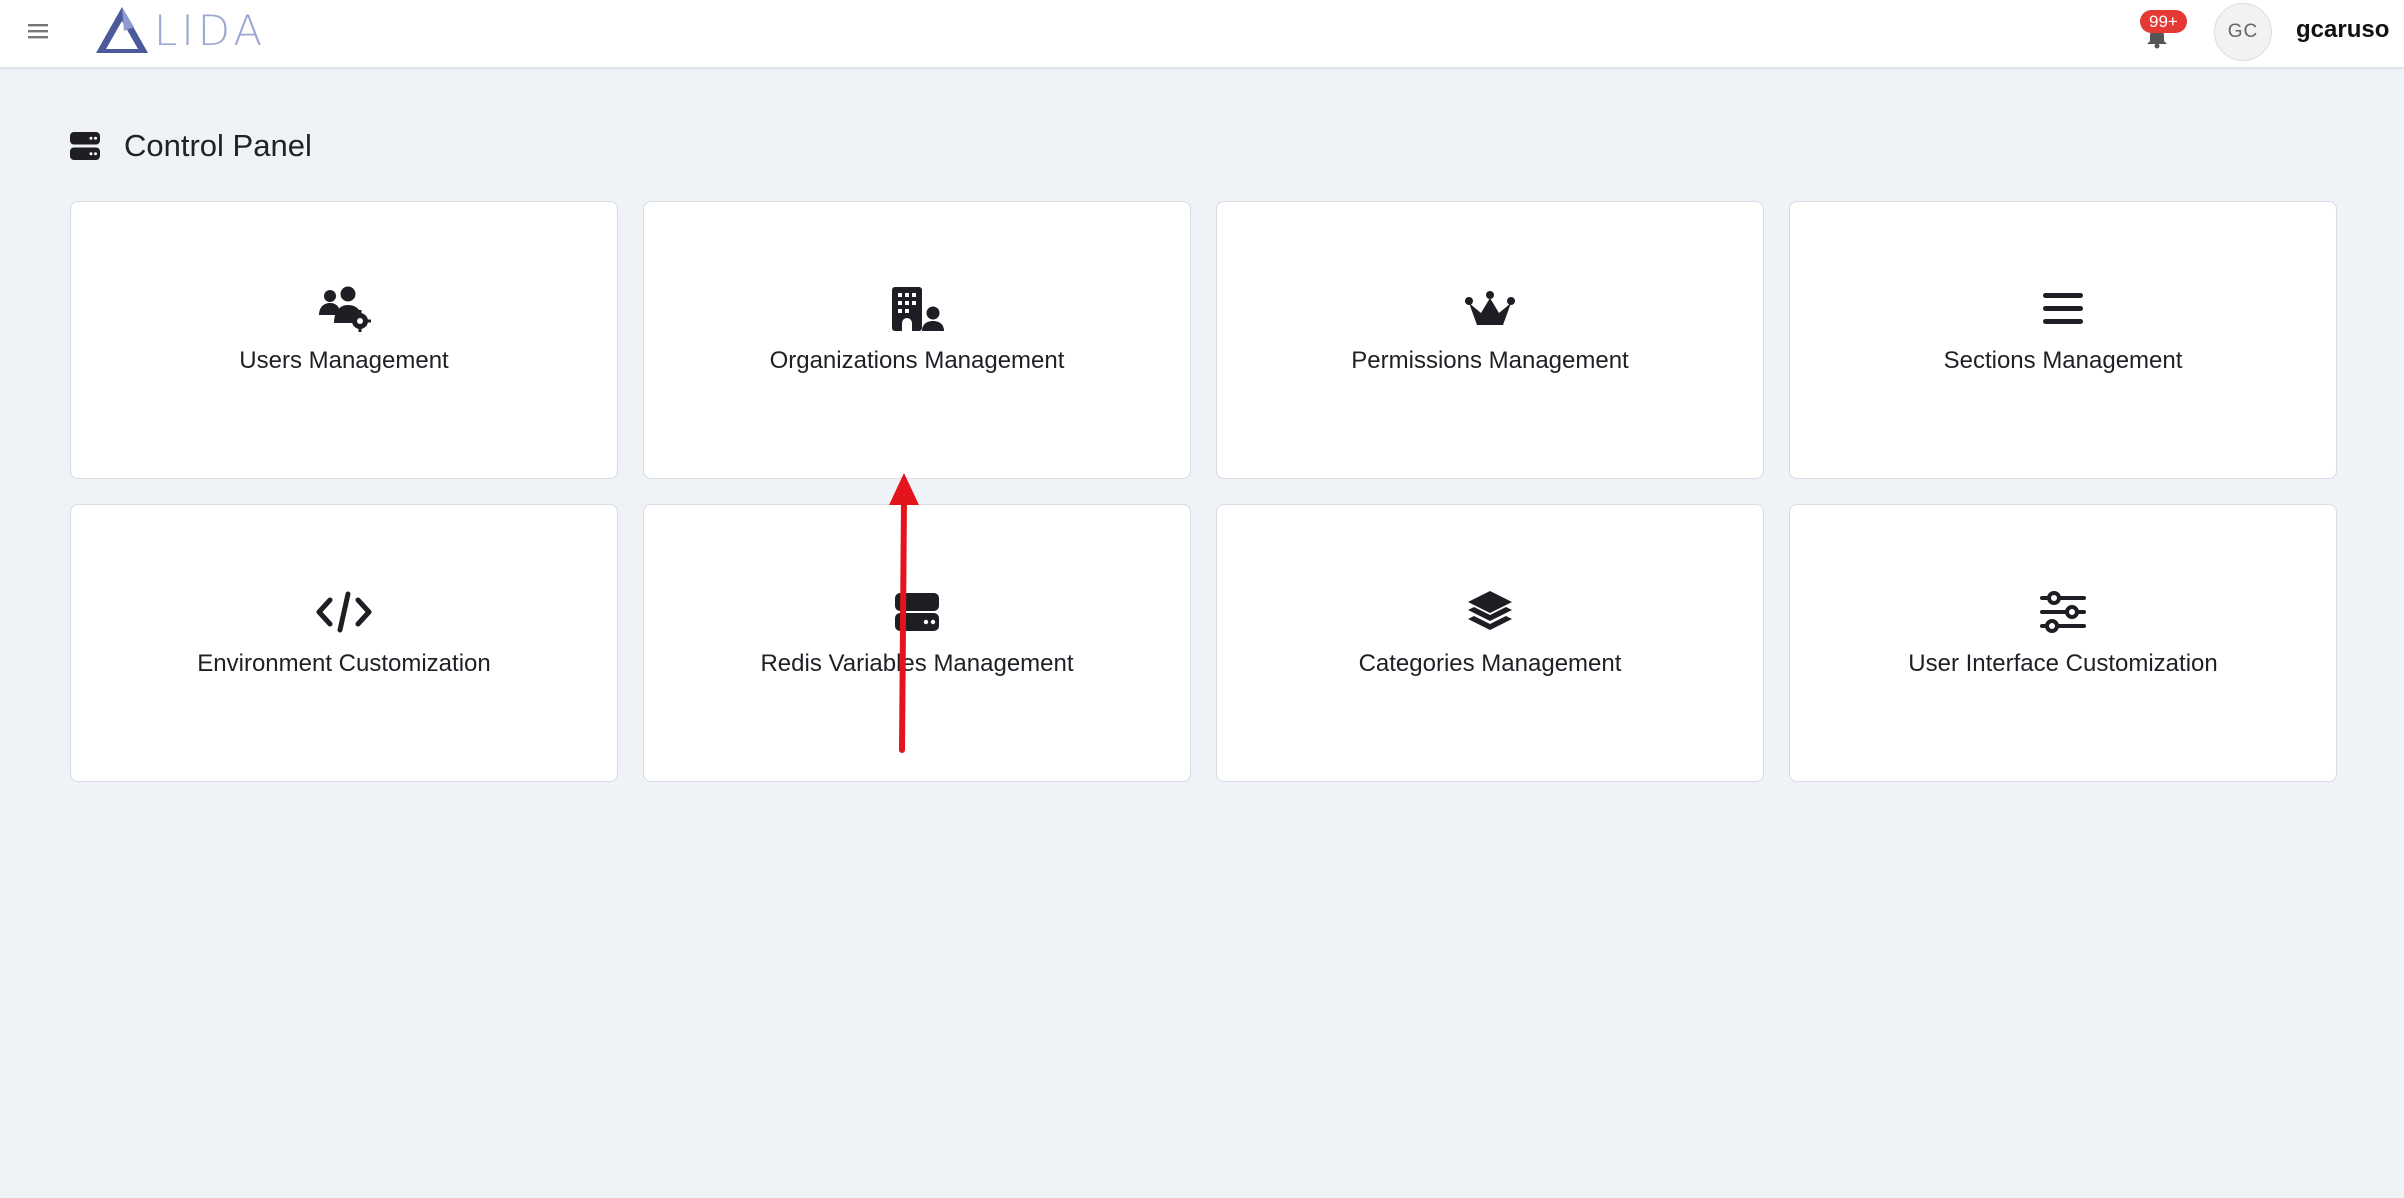 This screenshot has height=1198, width=2404. Describe the element at coordinates (344, 643) in the screenshot. I see `card-environment-customization: Environment Customization` at that location.